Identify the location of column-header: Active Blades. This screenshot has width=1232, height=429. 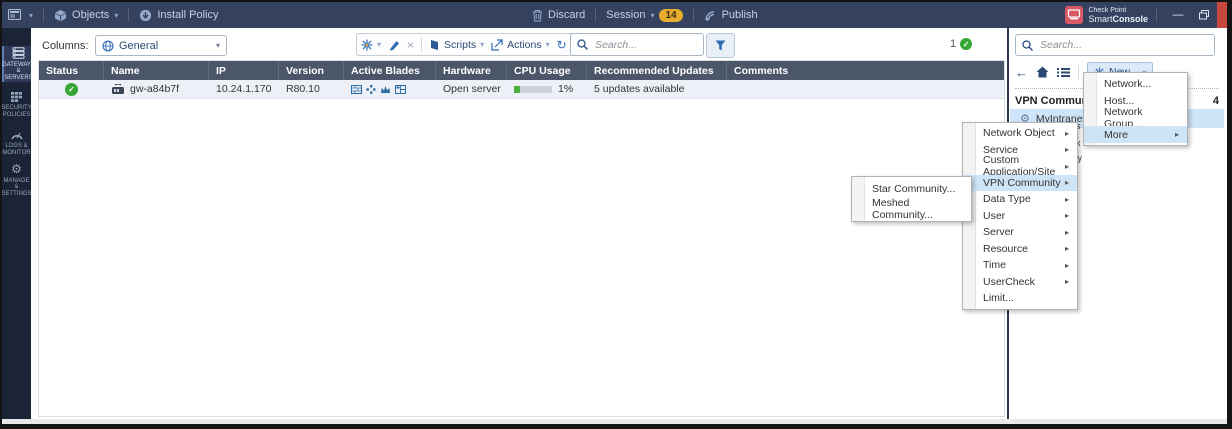
(390, 70).